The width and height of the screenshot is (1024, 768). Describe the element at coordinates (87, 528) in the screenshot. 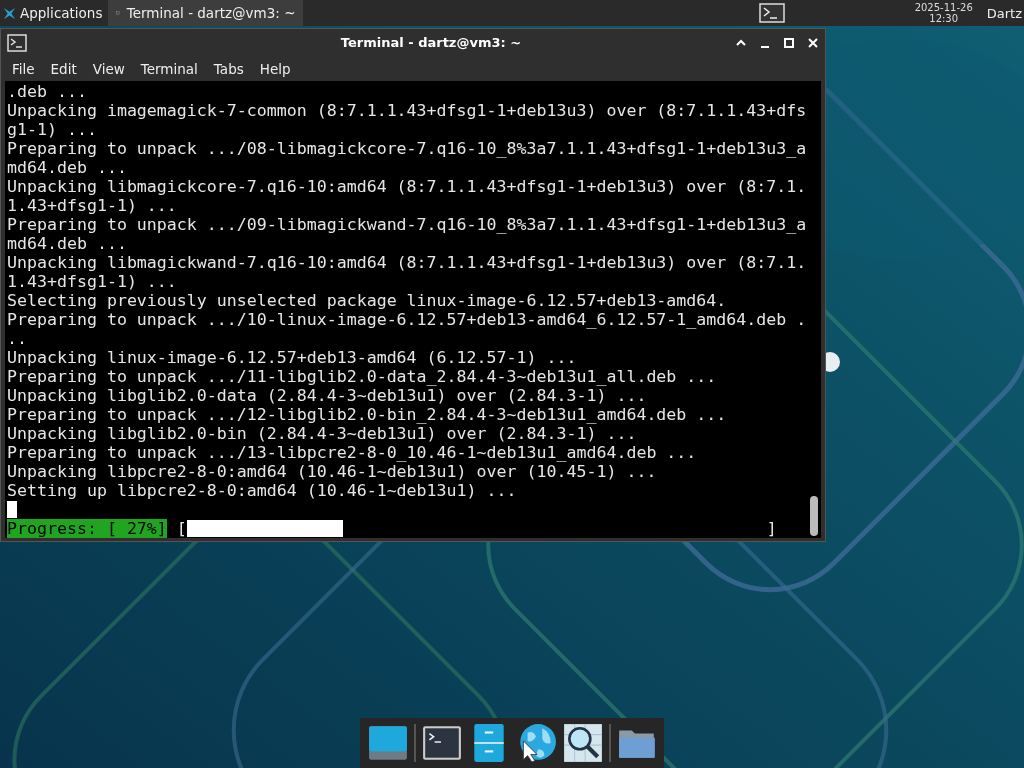

I see `progress-label: Progress: [ 27%]` at that location.